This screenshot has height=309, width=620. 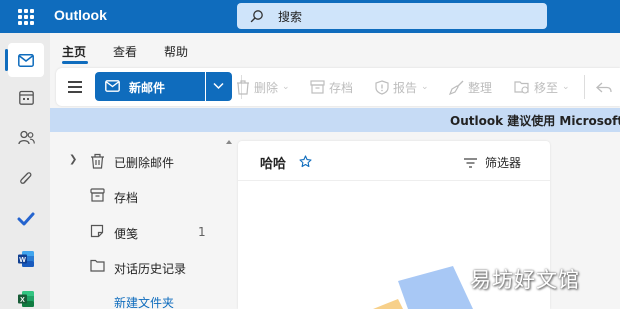 What do you see at coordinates (584, 87) in the screenshot?
I see `toolbar-divider` at bounding box center [584, 87].